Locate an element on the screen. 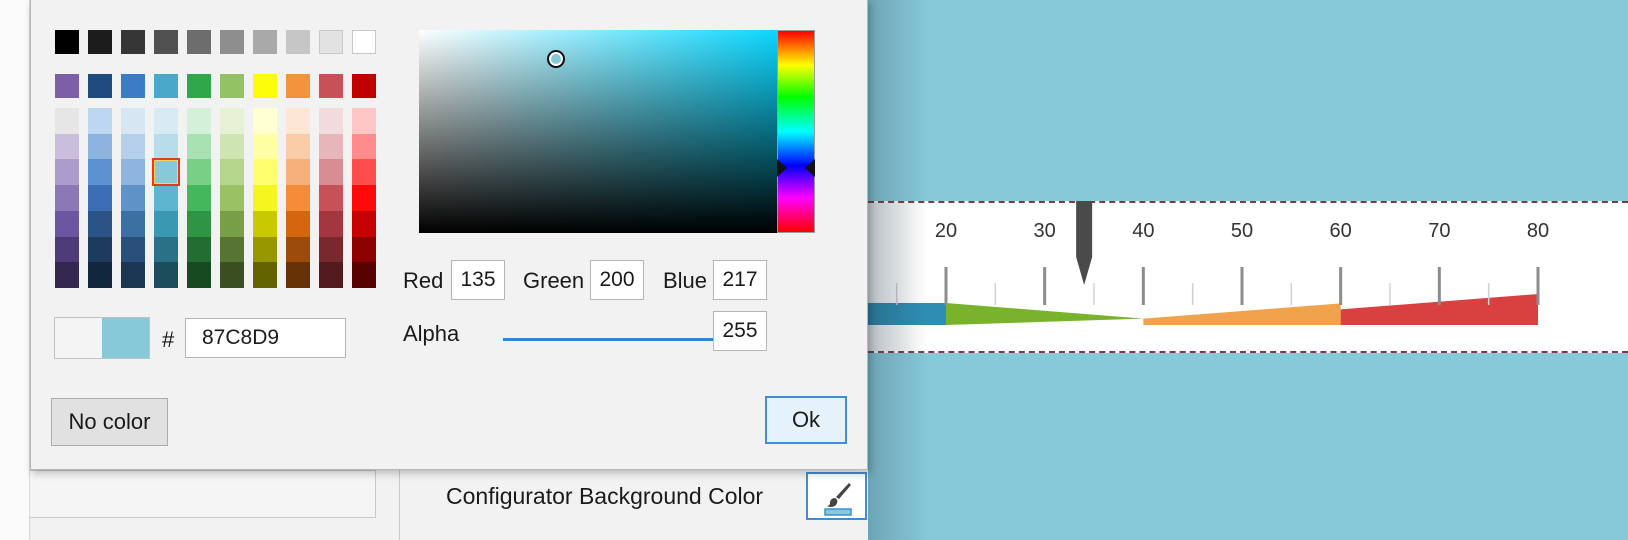 This screenshot has width=1628, height=540. blue-input is located at coordinates (740, 280).